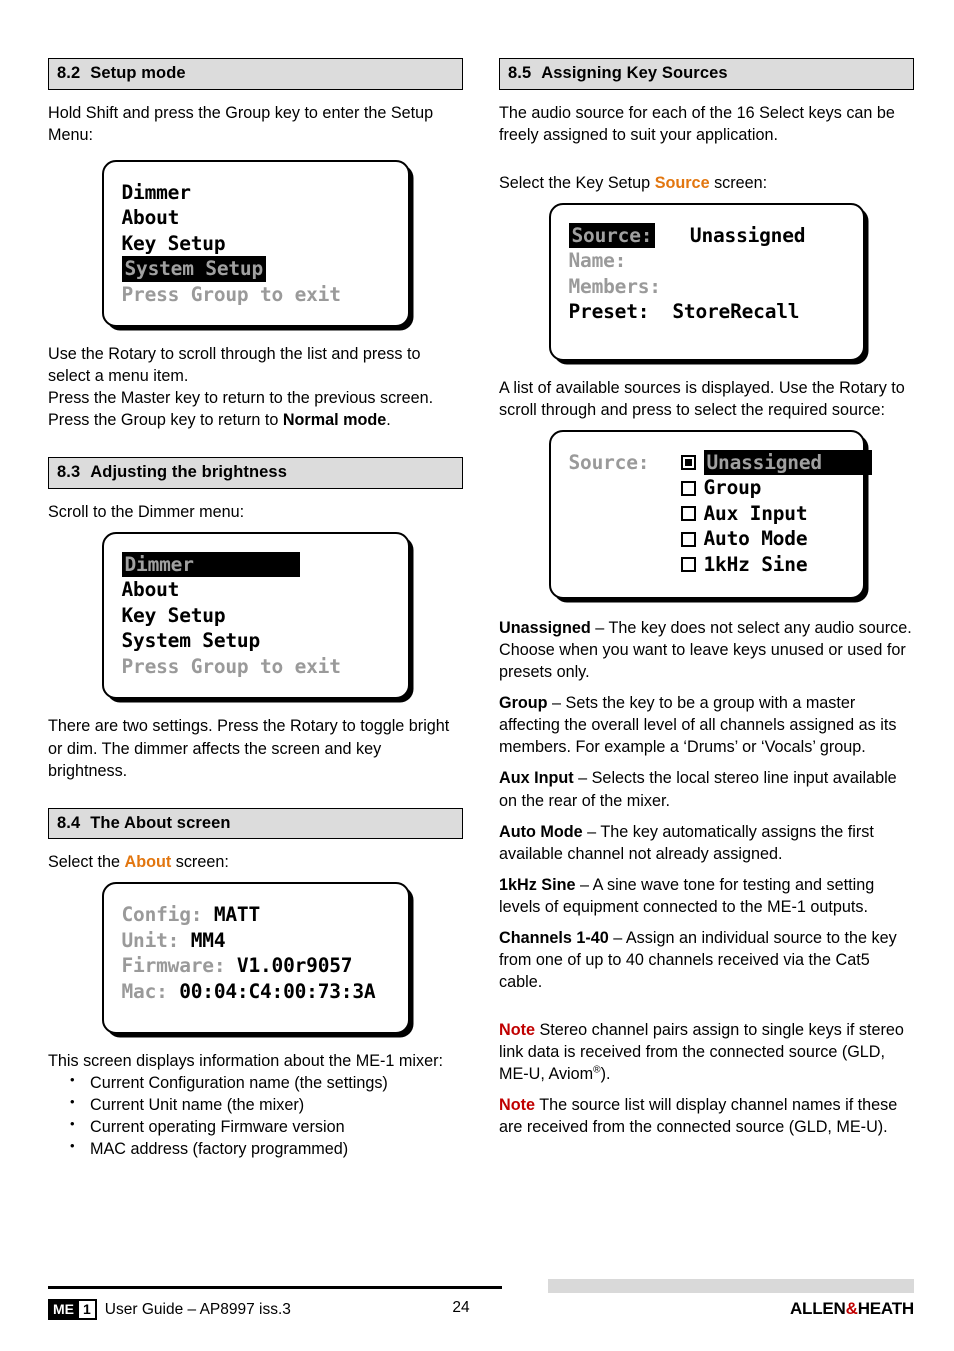 The height and width of the screenshot is (1351, 954). I want to click on lcd-field-label: Firmware:, so click(173, 966).